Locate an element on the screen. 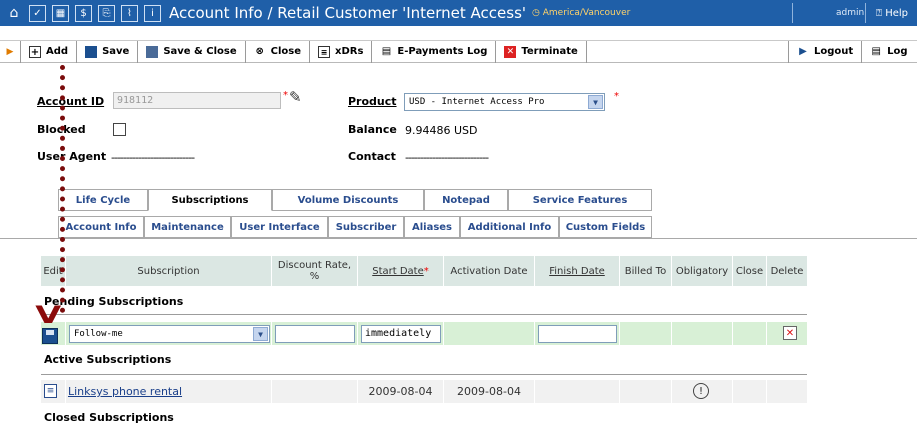 The image size is (917, 430). tab-account-info: Account Info is located at coordinates (101, 227).